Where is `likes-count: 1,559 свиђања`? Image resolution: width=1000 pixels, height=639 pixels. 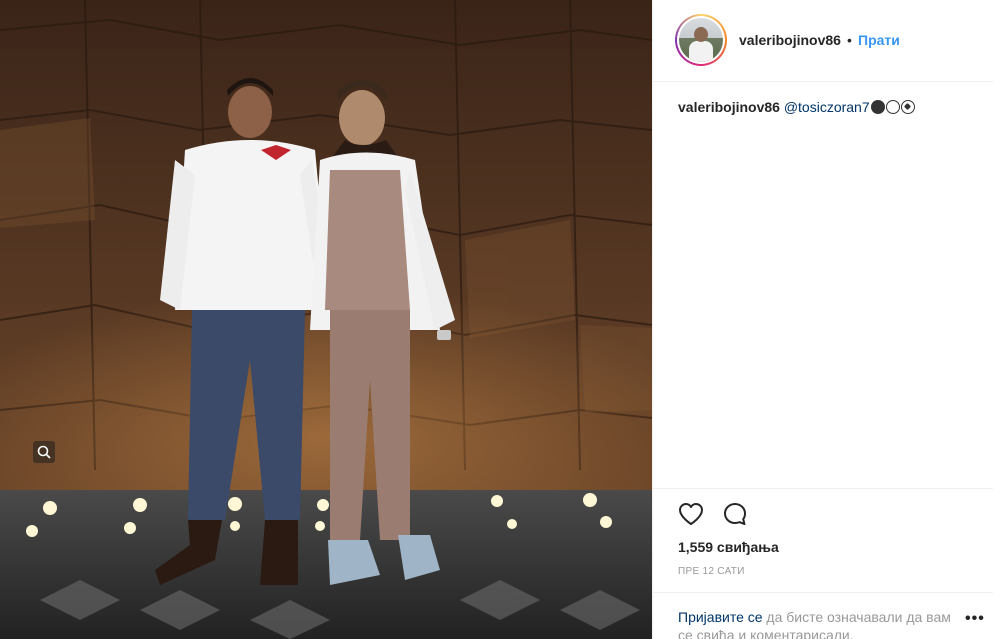 likes-count: 1,559 свиђања is located at coordinates (728, 547).